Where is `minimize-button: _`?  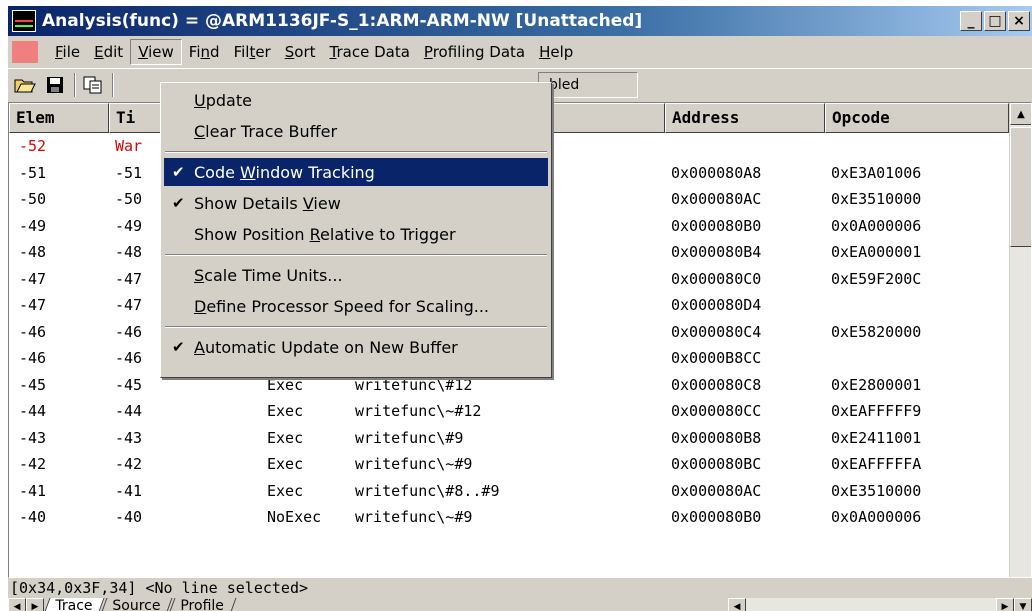
minimize-button: _ is located at coordinates (971, 21).